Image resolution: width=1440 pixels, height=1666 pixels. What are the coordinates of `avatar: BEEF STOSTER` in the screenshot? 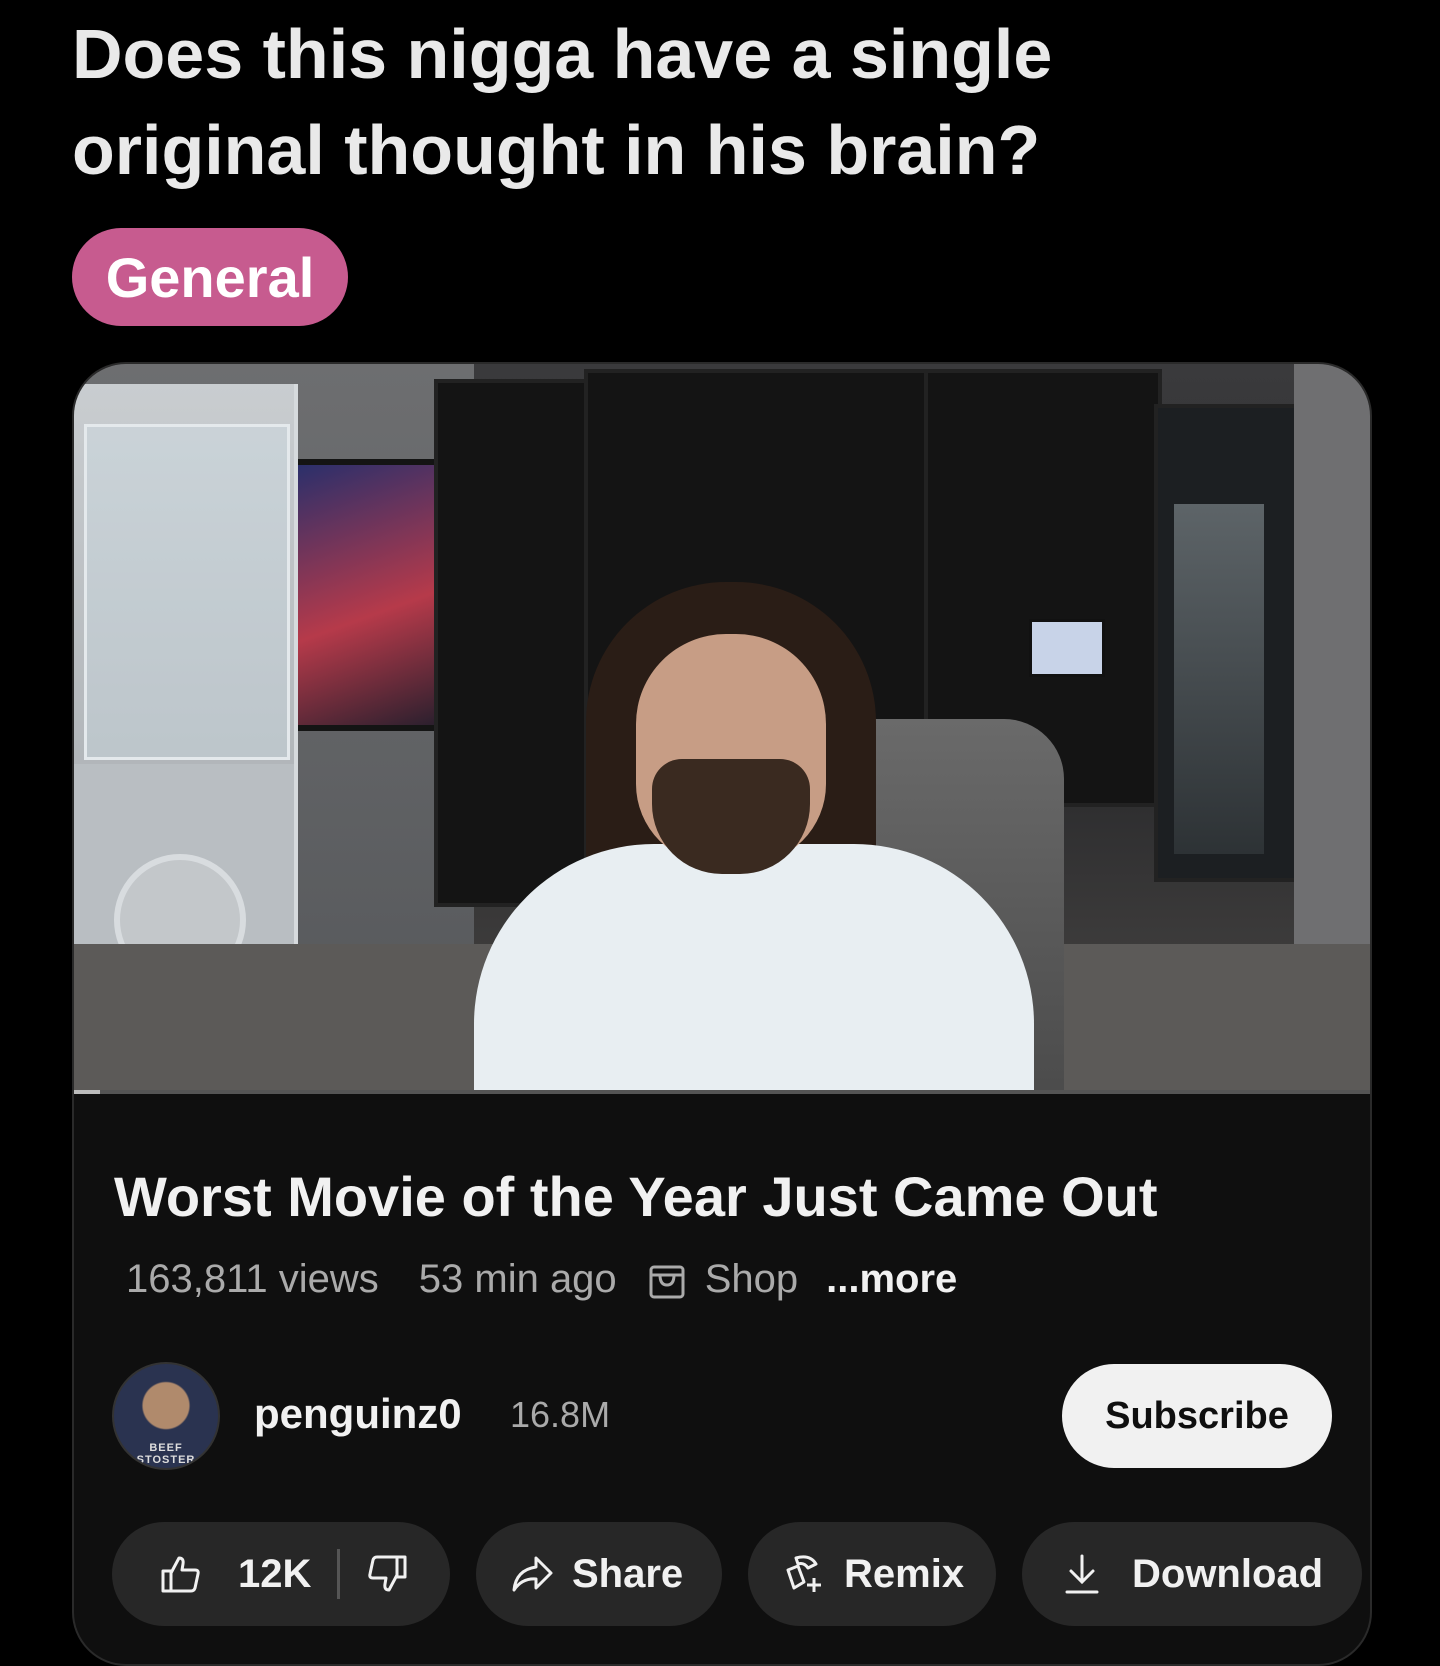 It's located at (166, 1416).